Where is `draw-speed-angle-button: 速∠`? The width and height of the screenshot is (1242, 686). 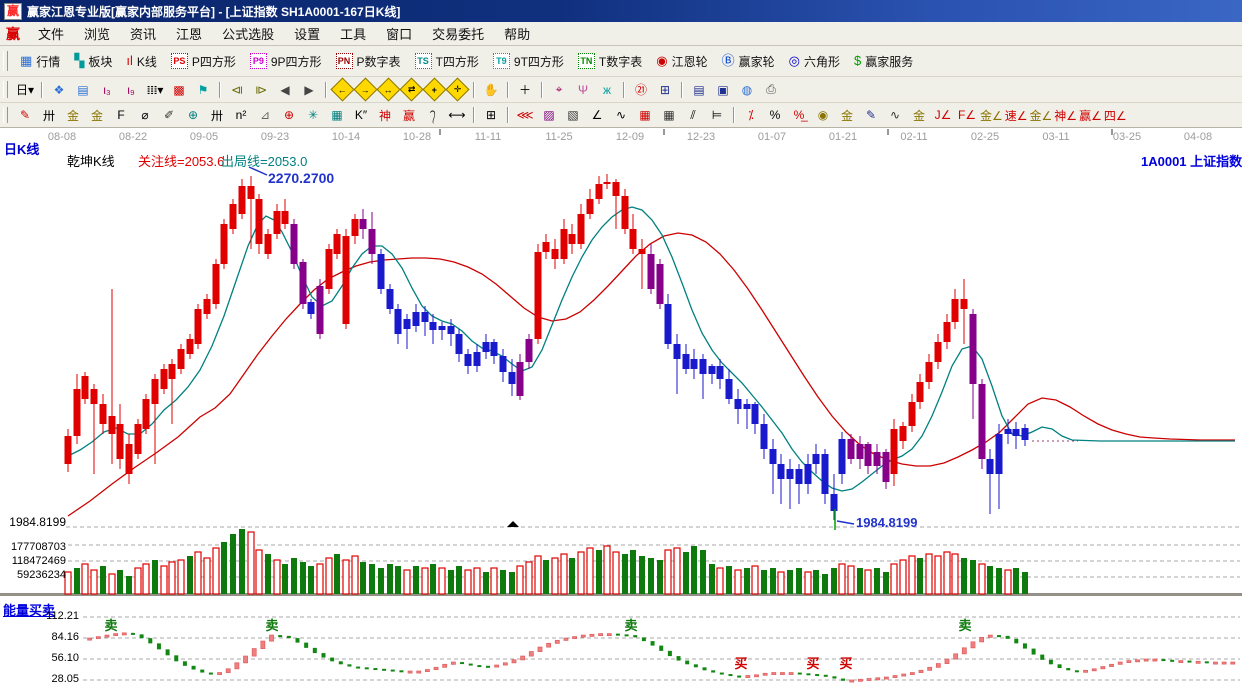 draw-speed-angle-button: 速∠ is located at coordinates (1016, 115).